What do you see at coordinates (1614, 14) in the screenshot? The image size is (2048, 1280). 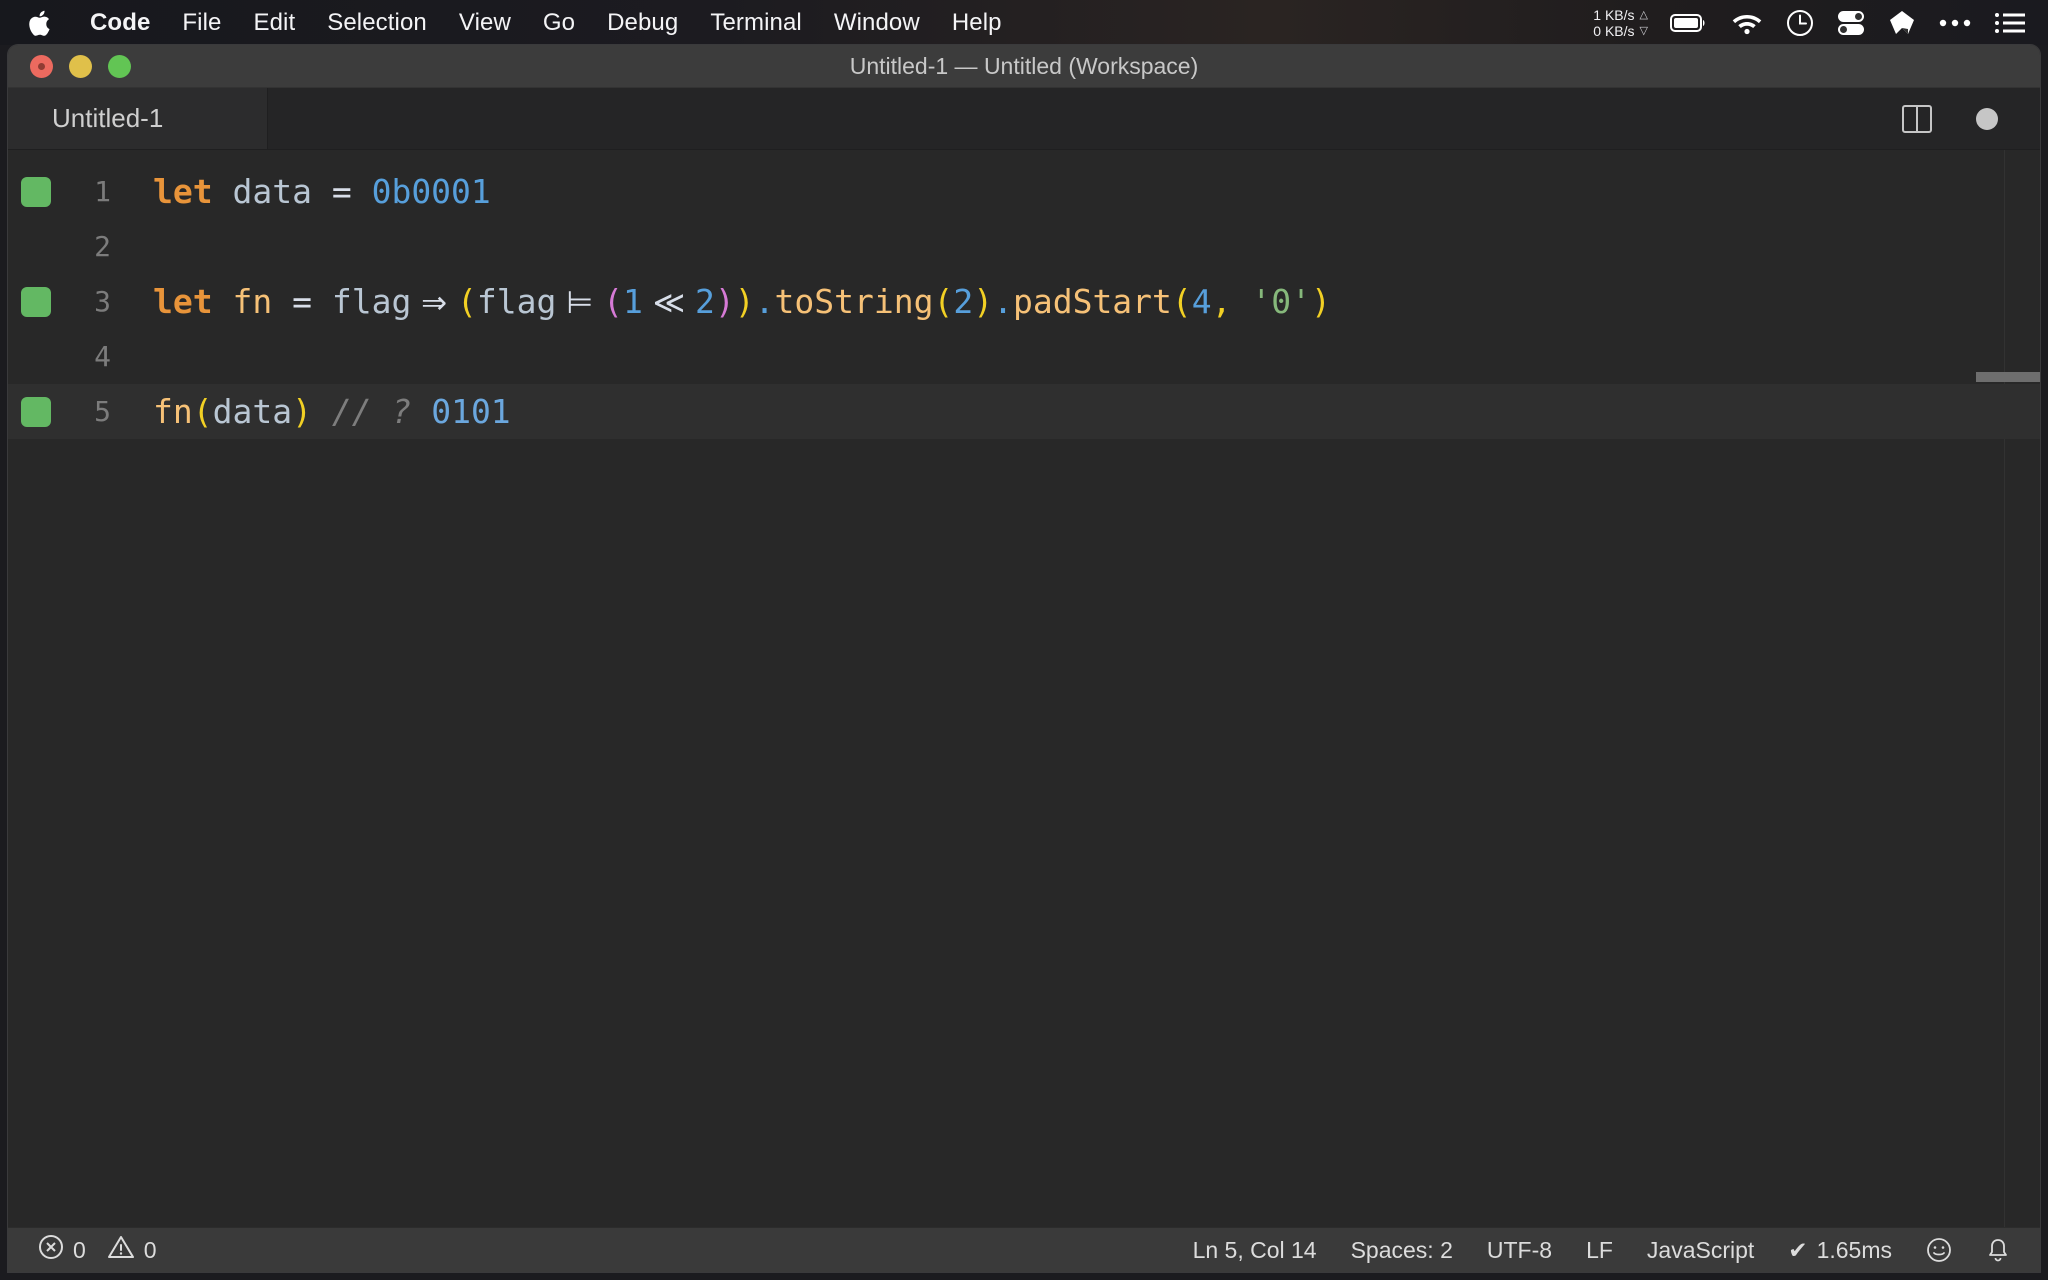 I see `network-upload-speed: 1 KB/s` at bounding box center [1614, 14].